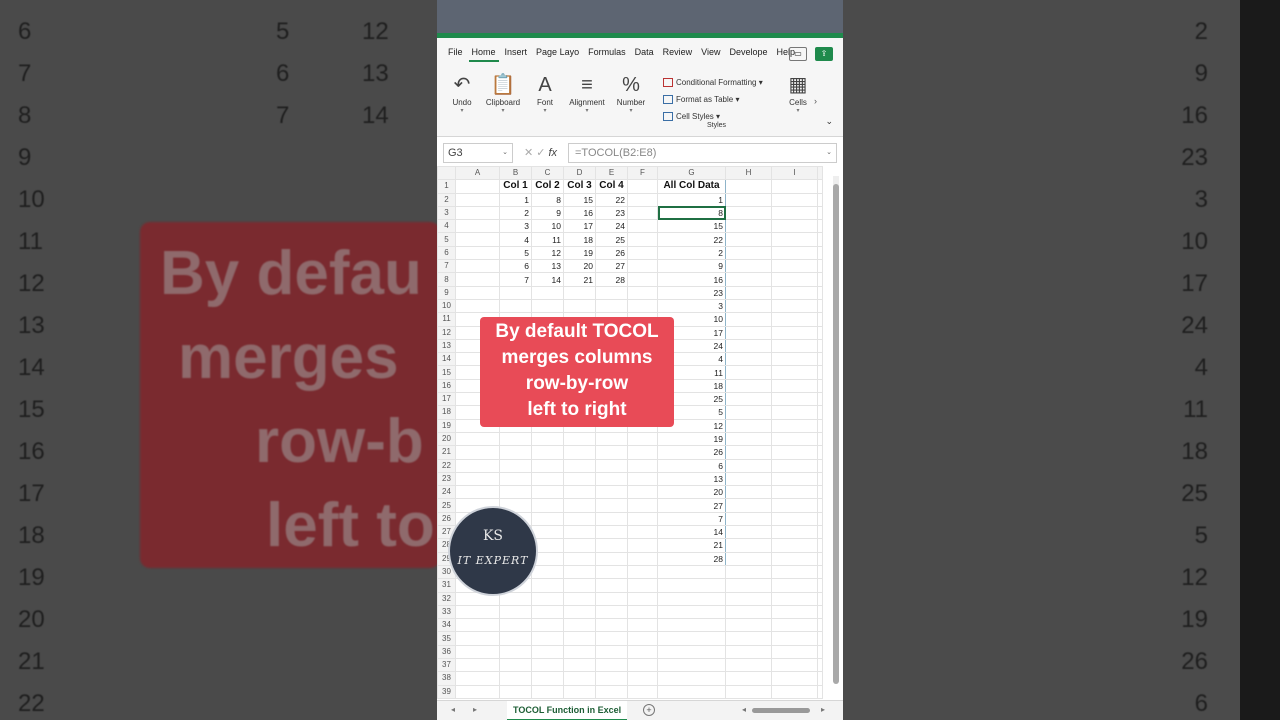  What do you see at coordinates (579, 279) in the screenshot?
I see `cell: 21` at bounding box center [579, 279].